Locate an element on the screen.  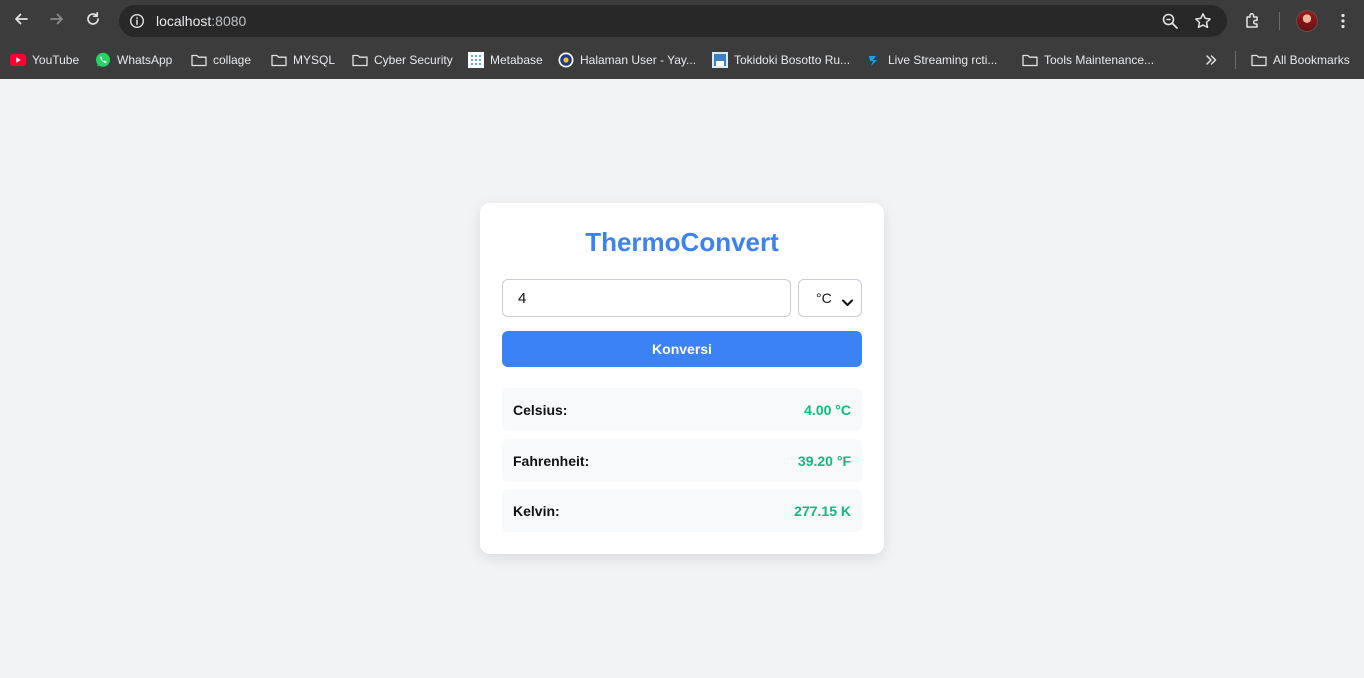
chevron-double-right-icon is located at coordinates (1211, 60).